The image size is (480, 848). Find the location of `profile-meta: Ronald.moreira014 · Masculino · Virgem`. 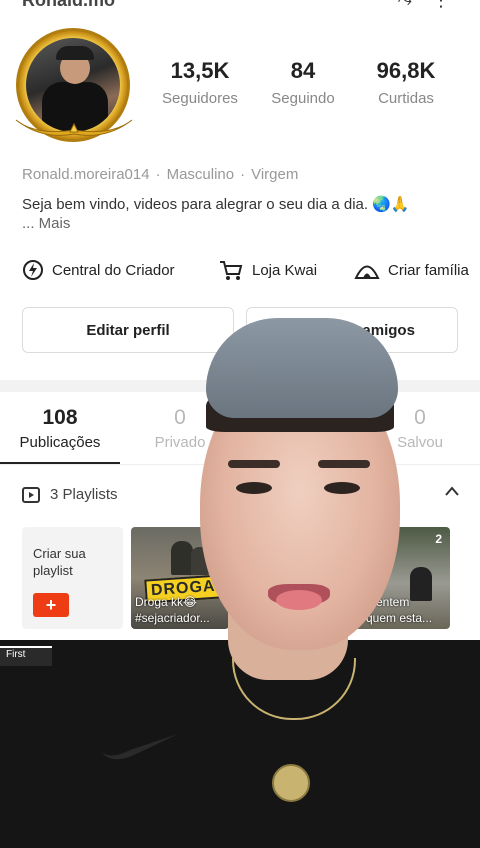

profile-meta: Ronald.moreira014 · Masculino · Virgem is located at coordinates (160, 174).